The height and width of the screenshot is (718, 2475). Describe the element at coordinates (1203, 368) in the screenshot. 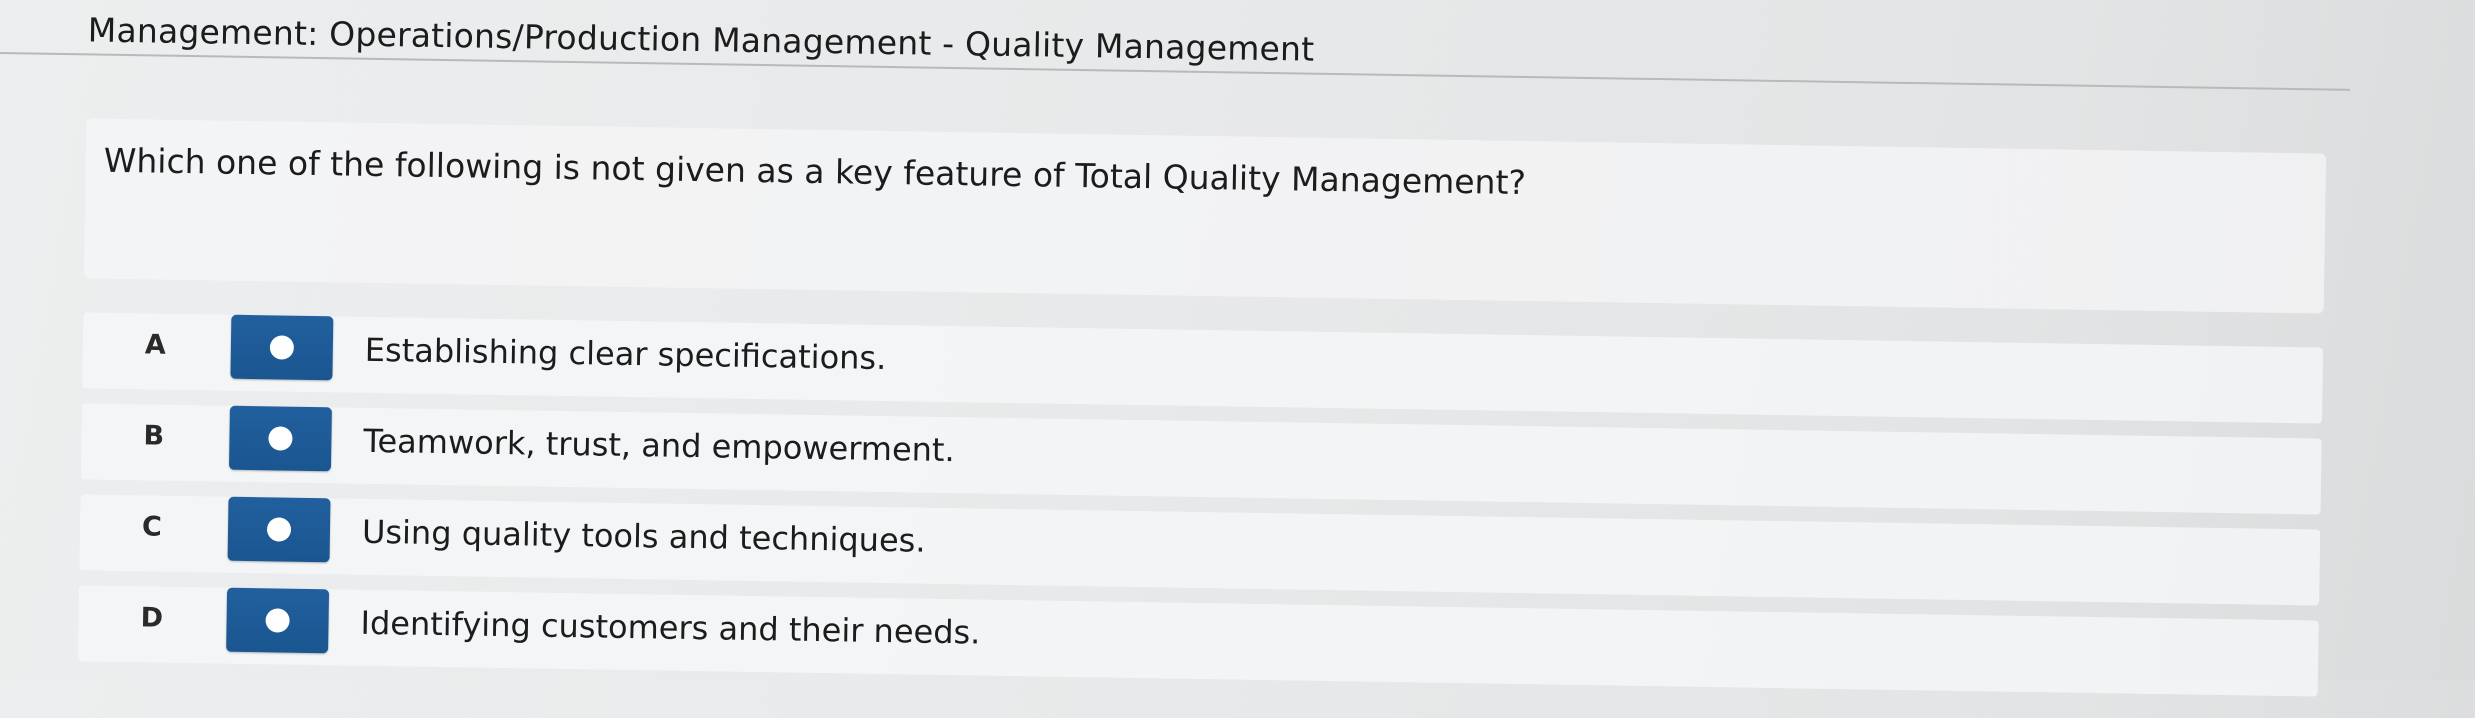

I see `option-a: A Establishing clear specifications.` at that location.